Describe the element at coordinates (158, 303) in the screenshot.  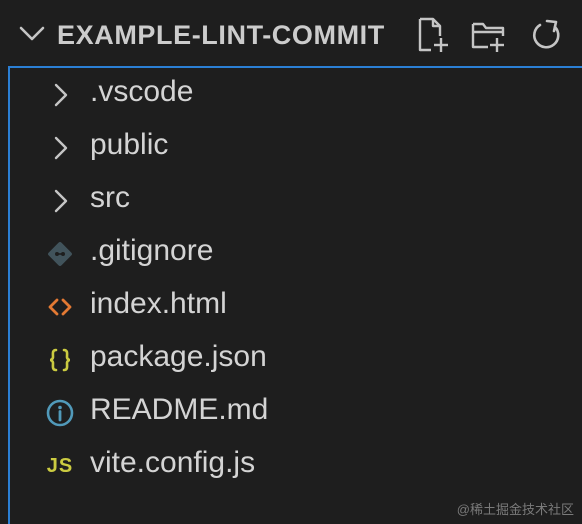
I see `tree-item-label: index.html` at that location.